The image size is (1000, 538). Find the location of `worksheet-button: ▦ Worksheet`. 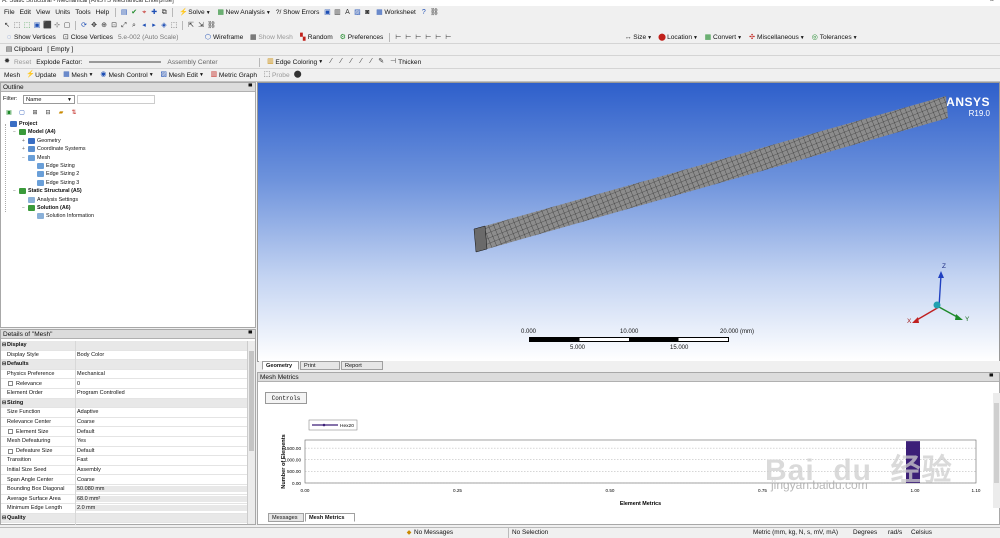

worksheet-button: ▦ Worksheet is located at coordinates (394, 12).